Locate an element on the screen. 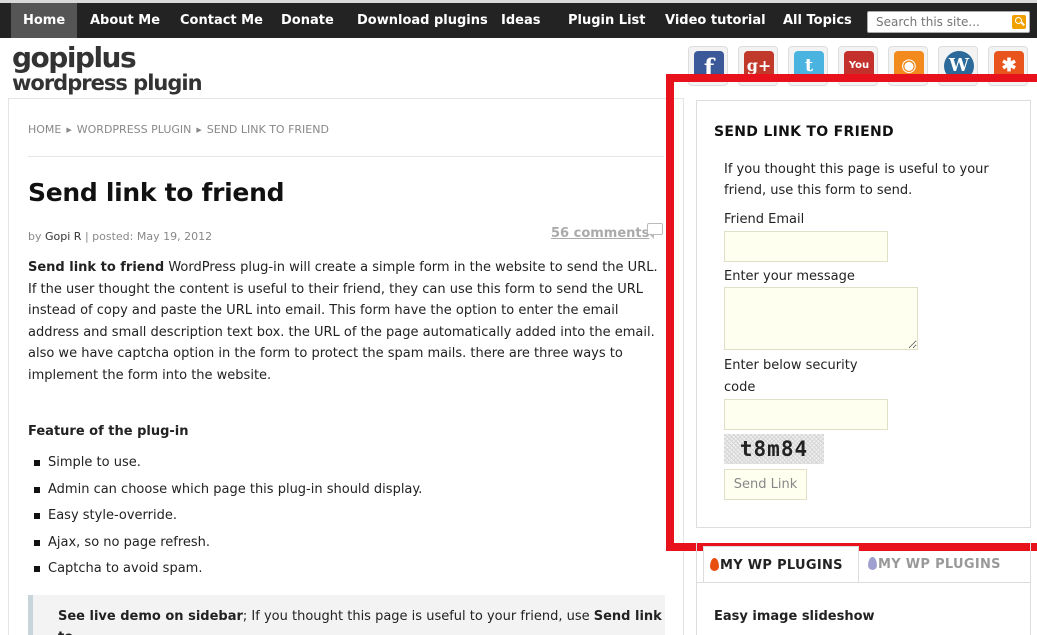 The height and width of the screenshot is (635, 1037). breadcrumb-current: SEND LINK TO FRIEND is located at coordinates (267, 129).